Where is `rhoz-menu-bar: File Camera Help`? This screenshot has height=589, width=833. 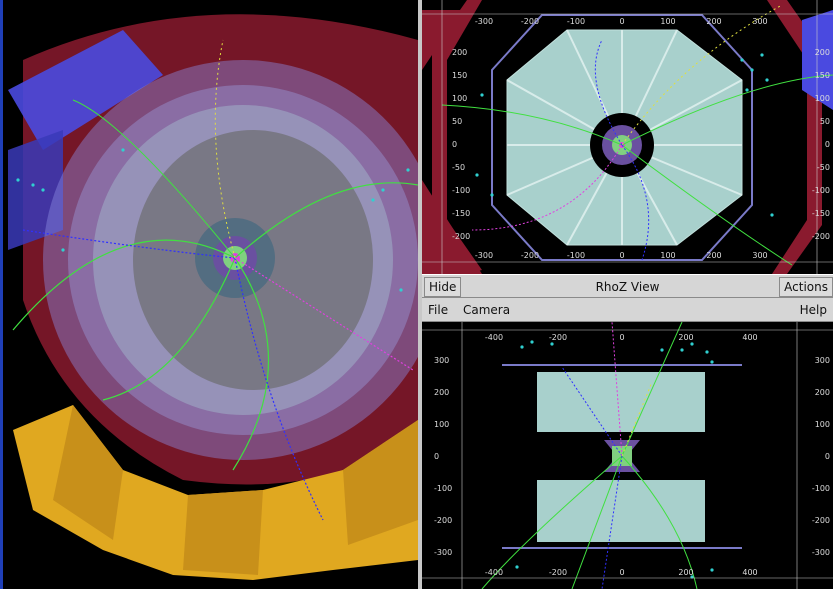 rhoz-menu-bar: File Camera Help is located at coordinates (627, 310).